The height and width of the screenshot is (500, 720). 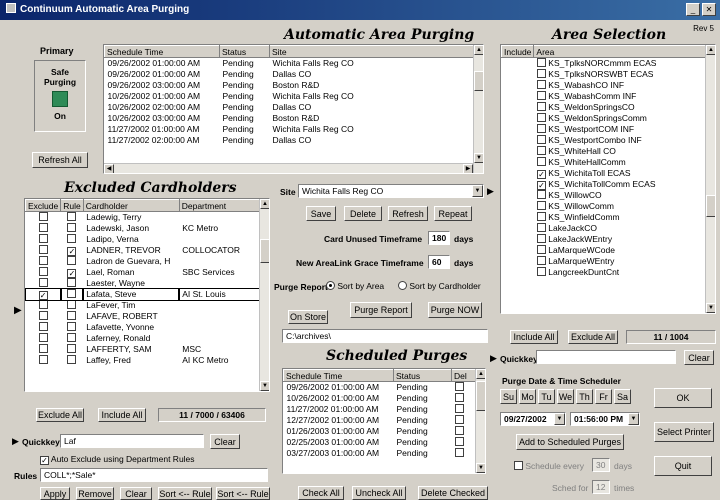 I want to click on quit-button: Quit, so click(x=683, y=466).